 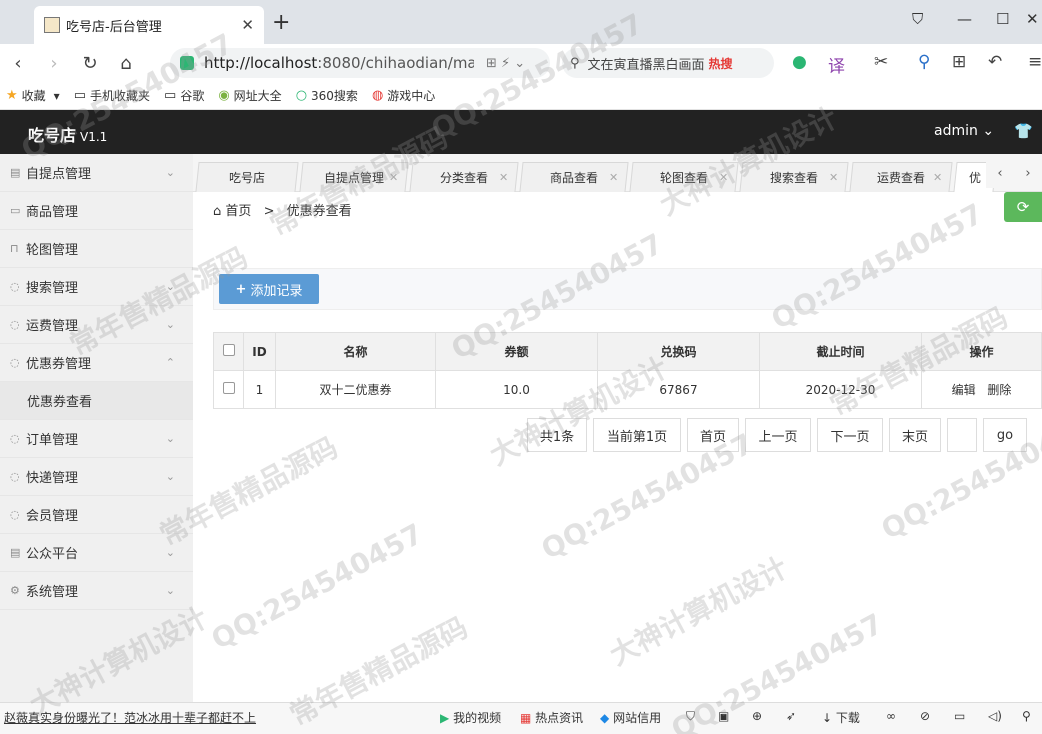 I want to click on search-status-icon: ⚲, so click(x=1026, y=716).